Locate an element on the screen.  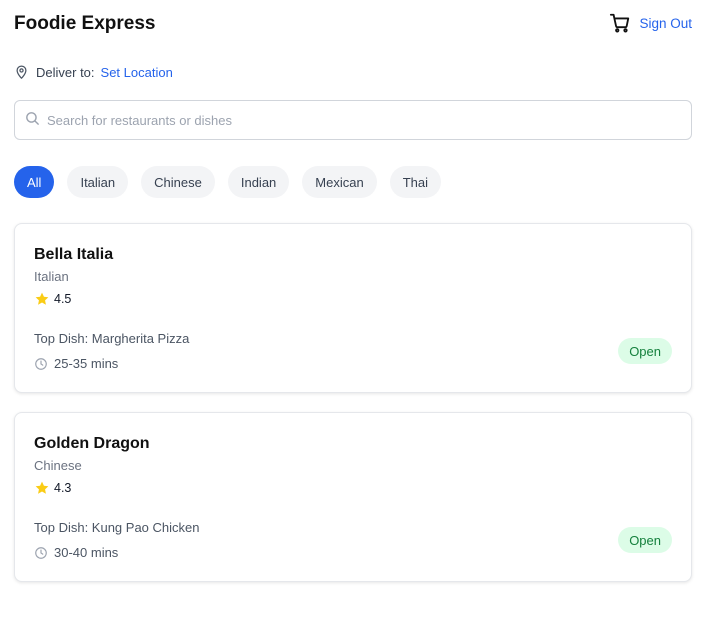
delivery-time-value: 25-35 mins is located at coordinates (86, 363).